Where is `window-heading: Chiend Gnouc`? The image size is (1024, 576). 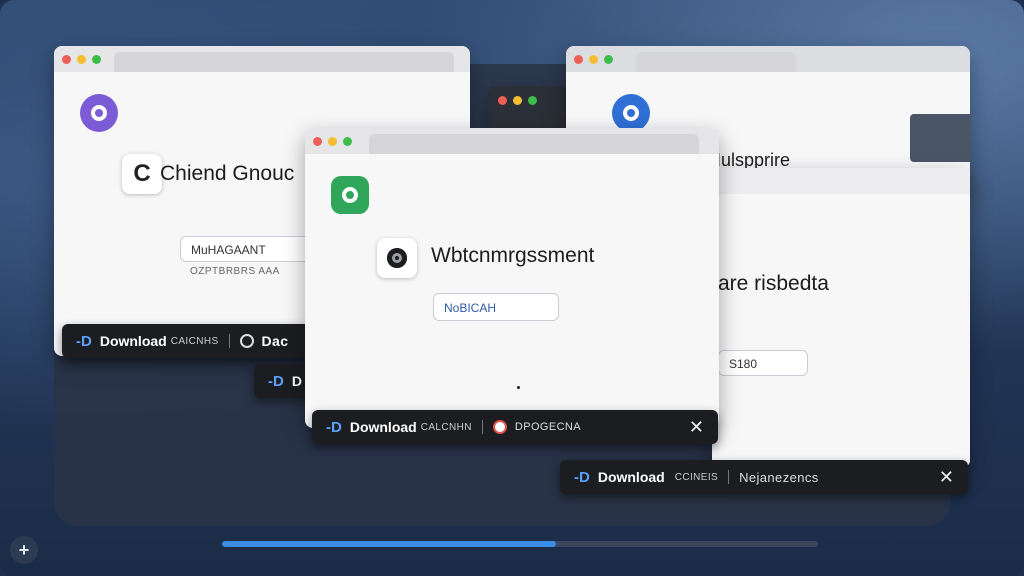 window-heading: Chiend Gnouc is located at coordinates (227, 173).